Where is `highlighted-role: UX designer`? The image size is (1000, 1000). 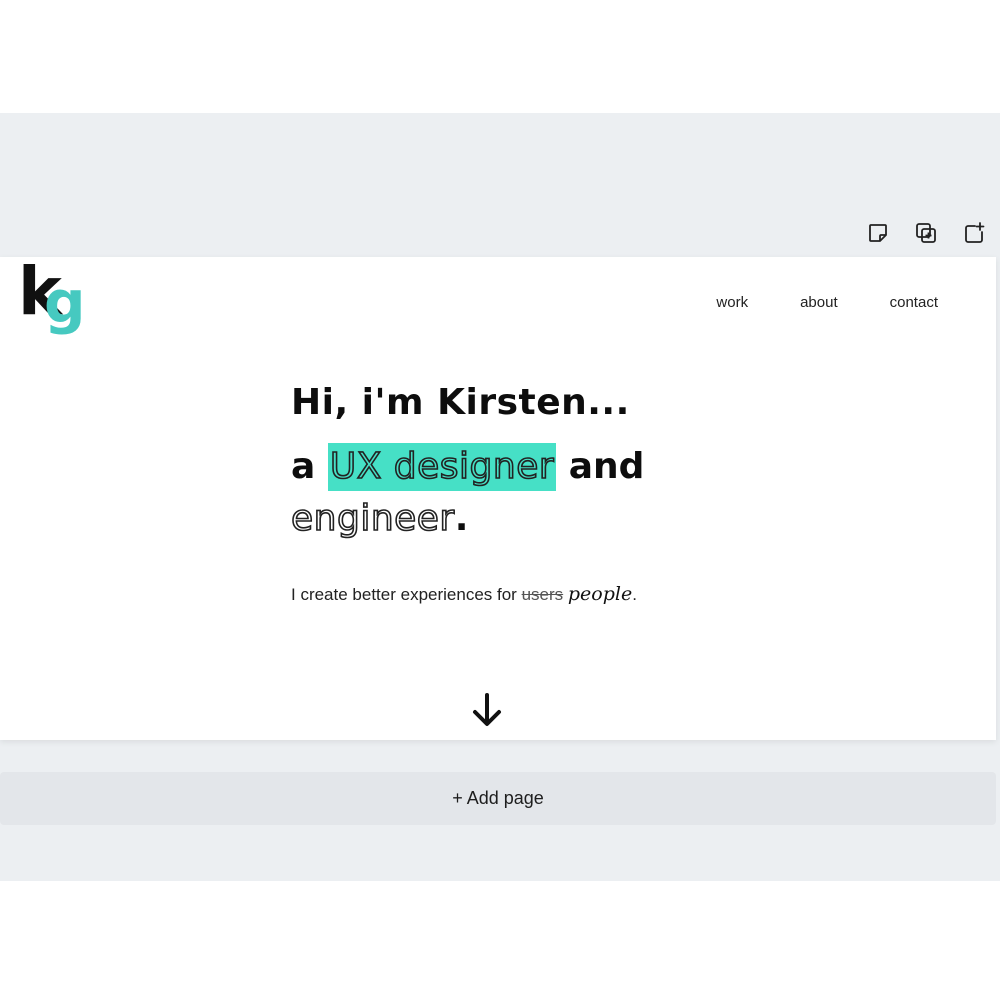
highlighted-role: UX designer is located at coordinates (442, 467).